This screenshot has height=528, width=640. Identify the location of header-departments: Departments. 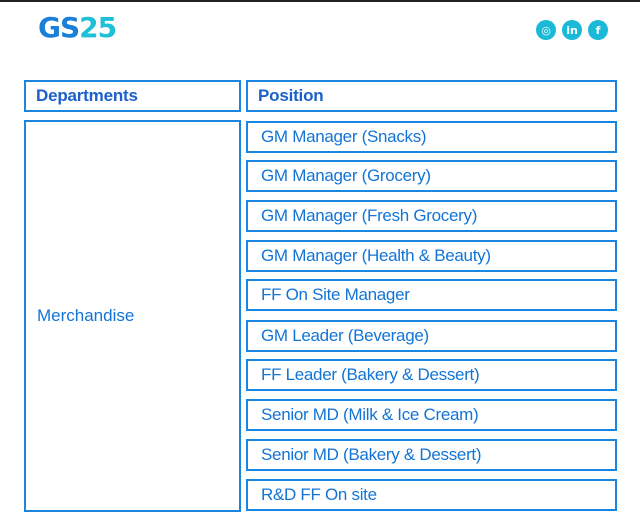
(132, 96).